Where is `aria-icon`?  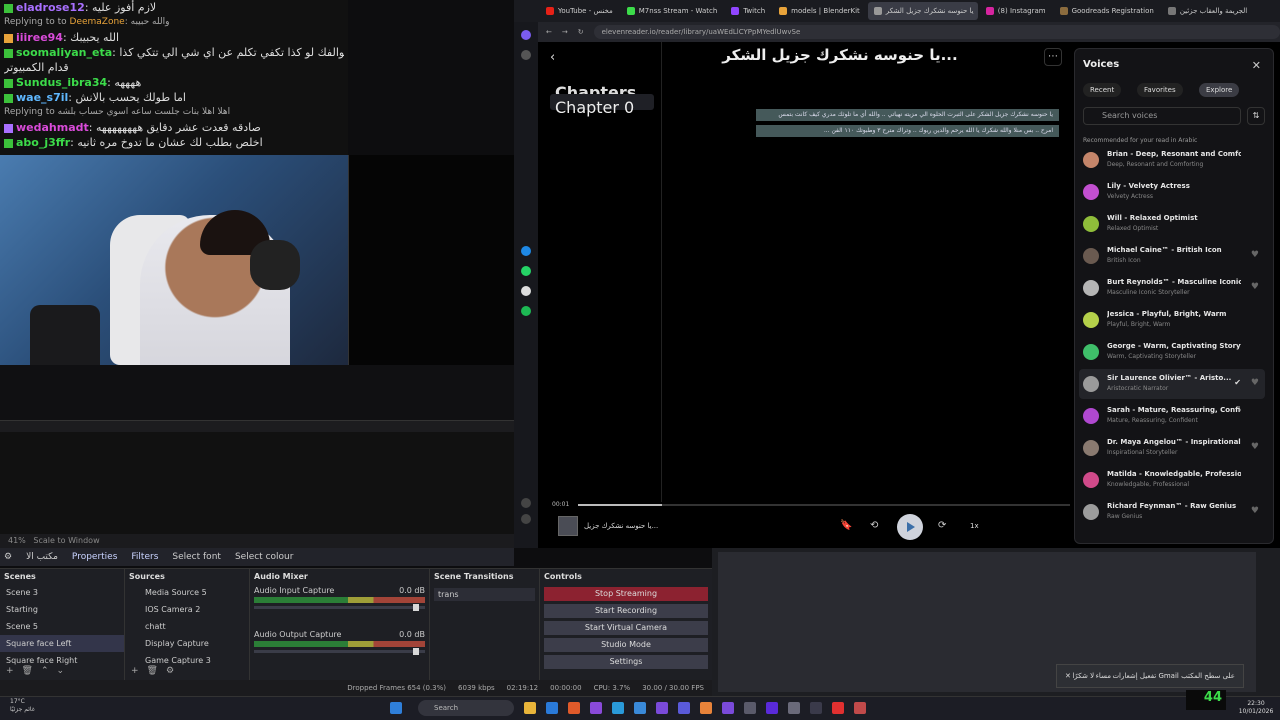 aria-icon is located at coordinates (526, 35).